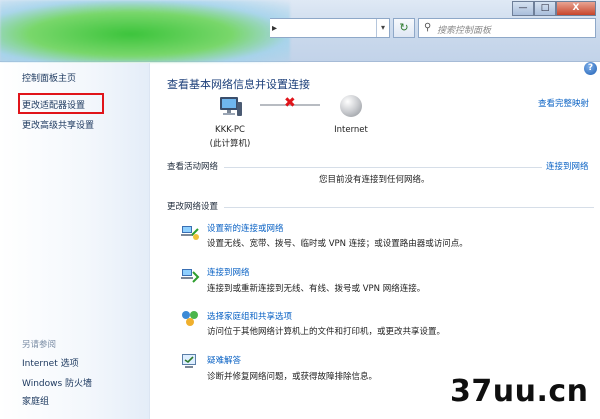  I want to click on internet-label: Internet, so click(351, 130).